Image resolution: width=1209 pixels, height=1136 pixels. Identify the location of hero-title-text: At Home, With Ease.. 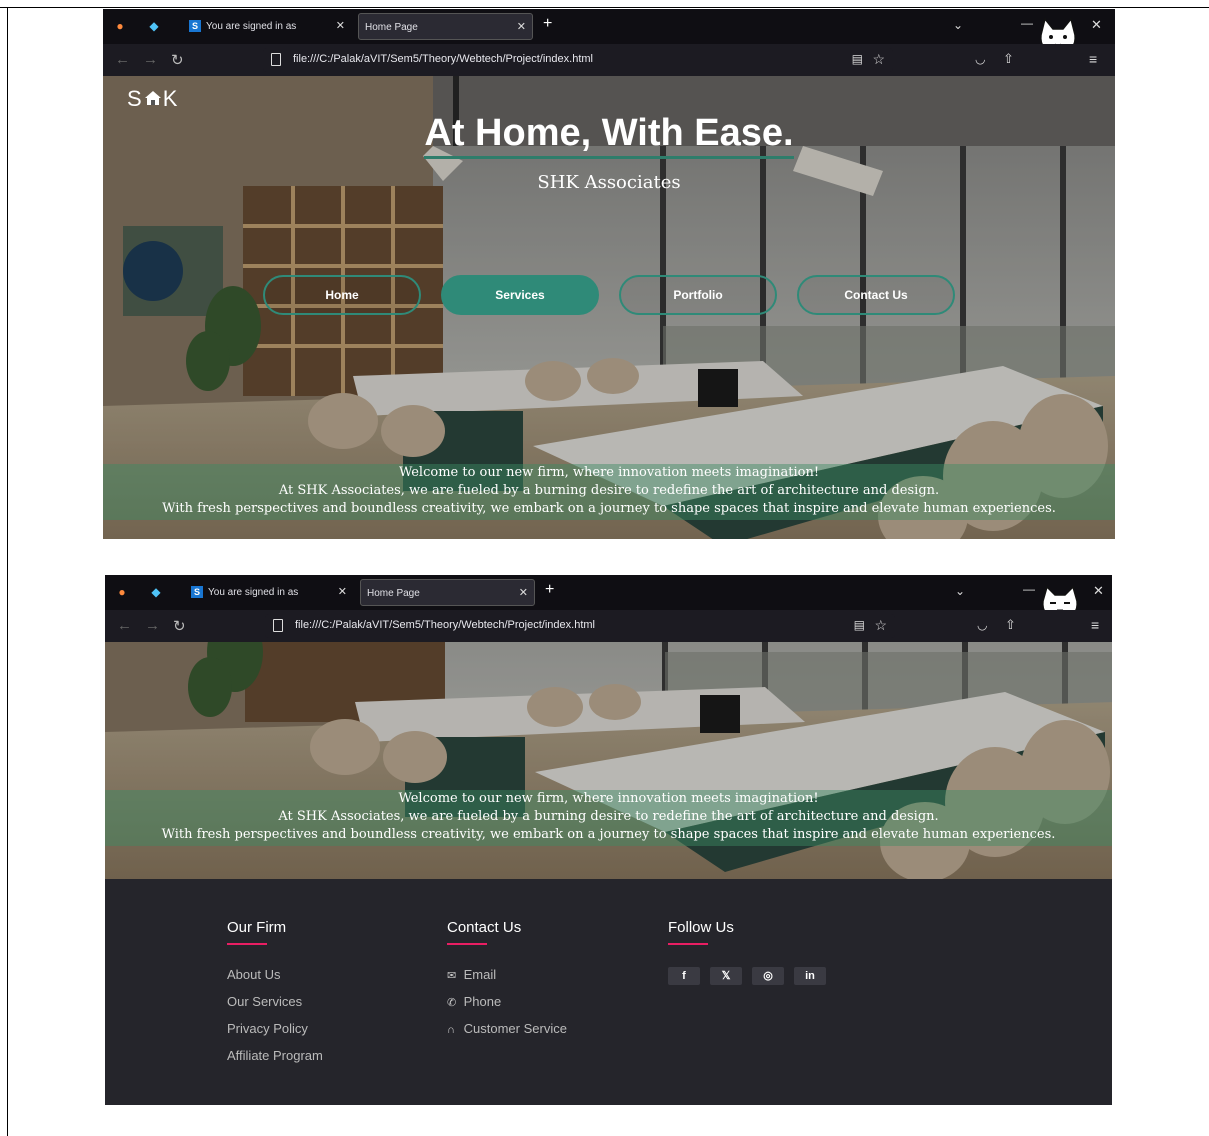
(609, 135).